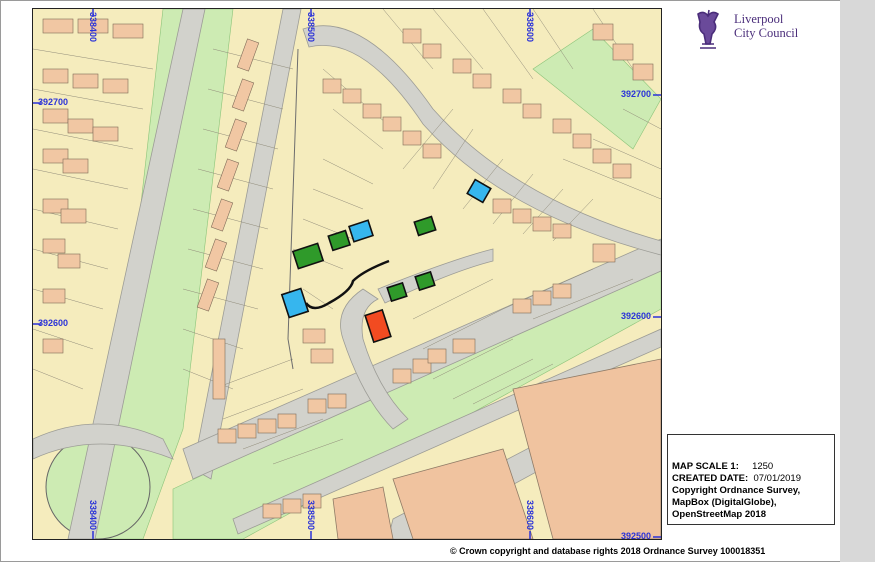 The height and width of the screenshot is (562, 875). I want to click on scale-value: 1250, so click(763, 466).